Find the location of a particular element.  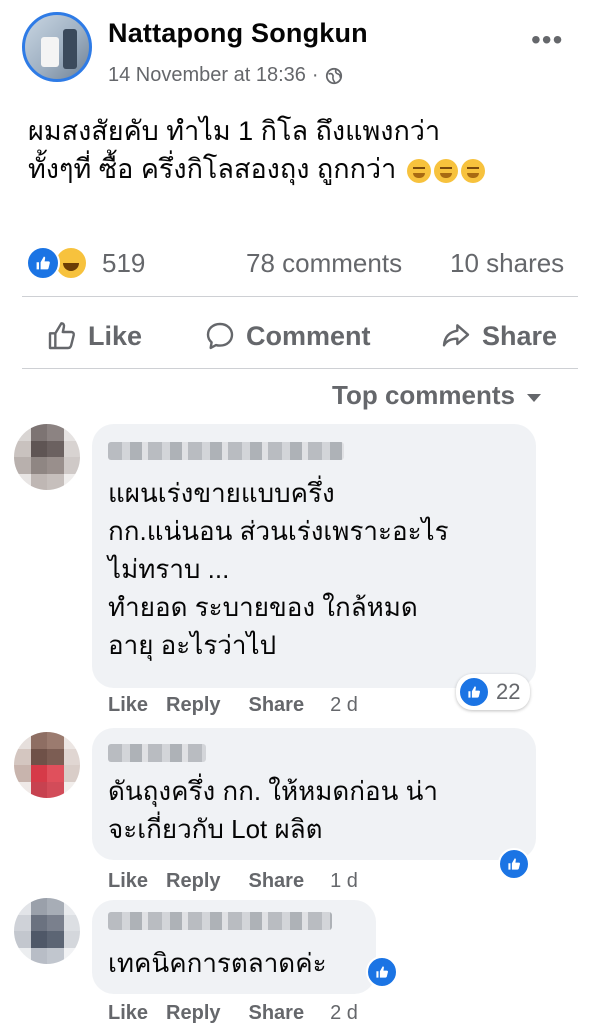

caret-down-icon is located at coordinates (533, 397).